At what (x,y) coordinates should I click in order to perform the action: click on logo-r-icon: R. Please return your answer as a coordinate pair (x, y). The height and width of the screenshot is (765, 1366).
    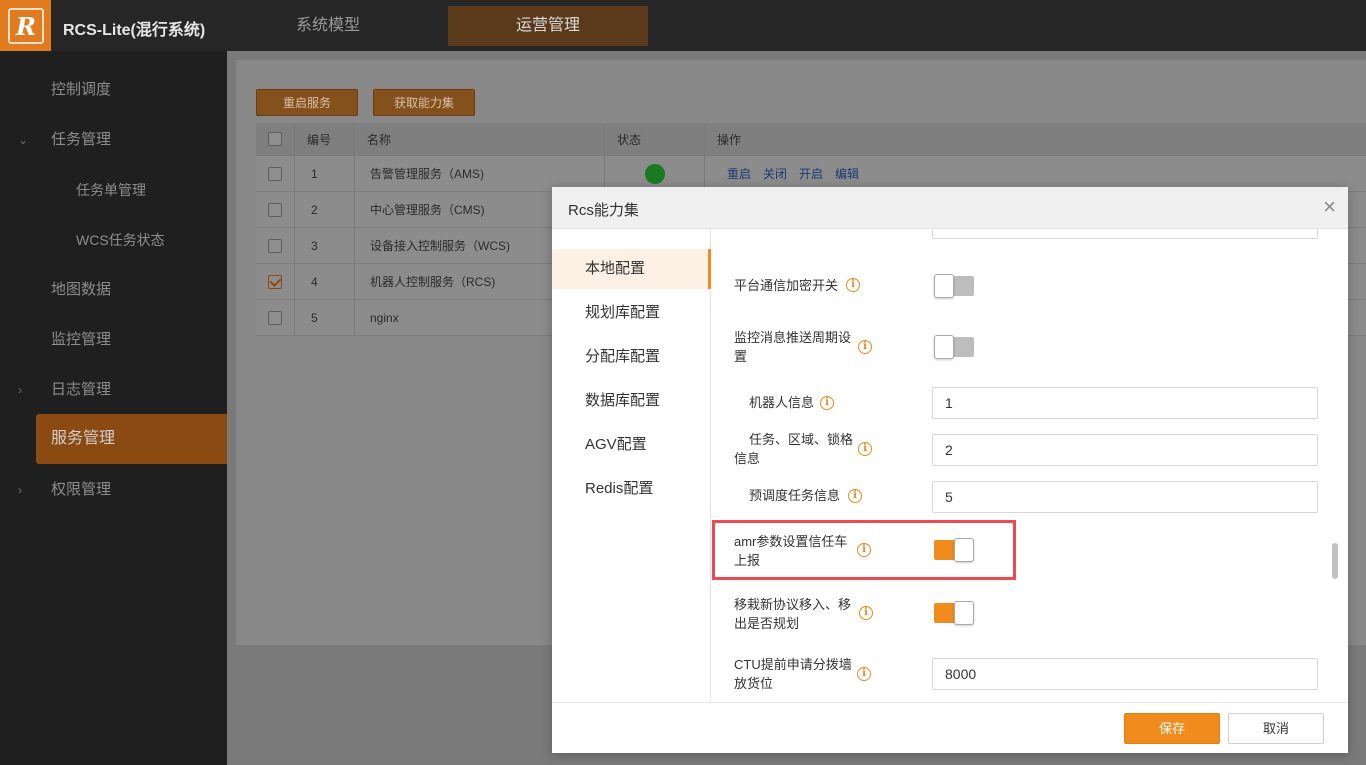
    Looking at the image, I should click on (25, 25).